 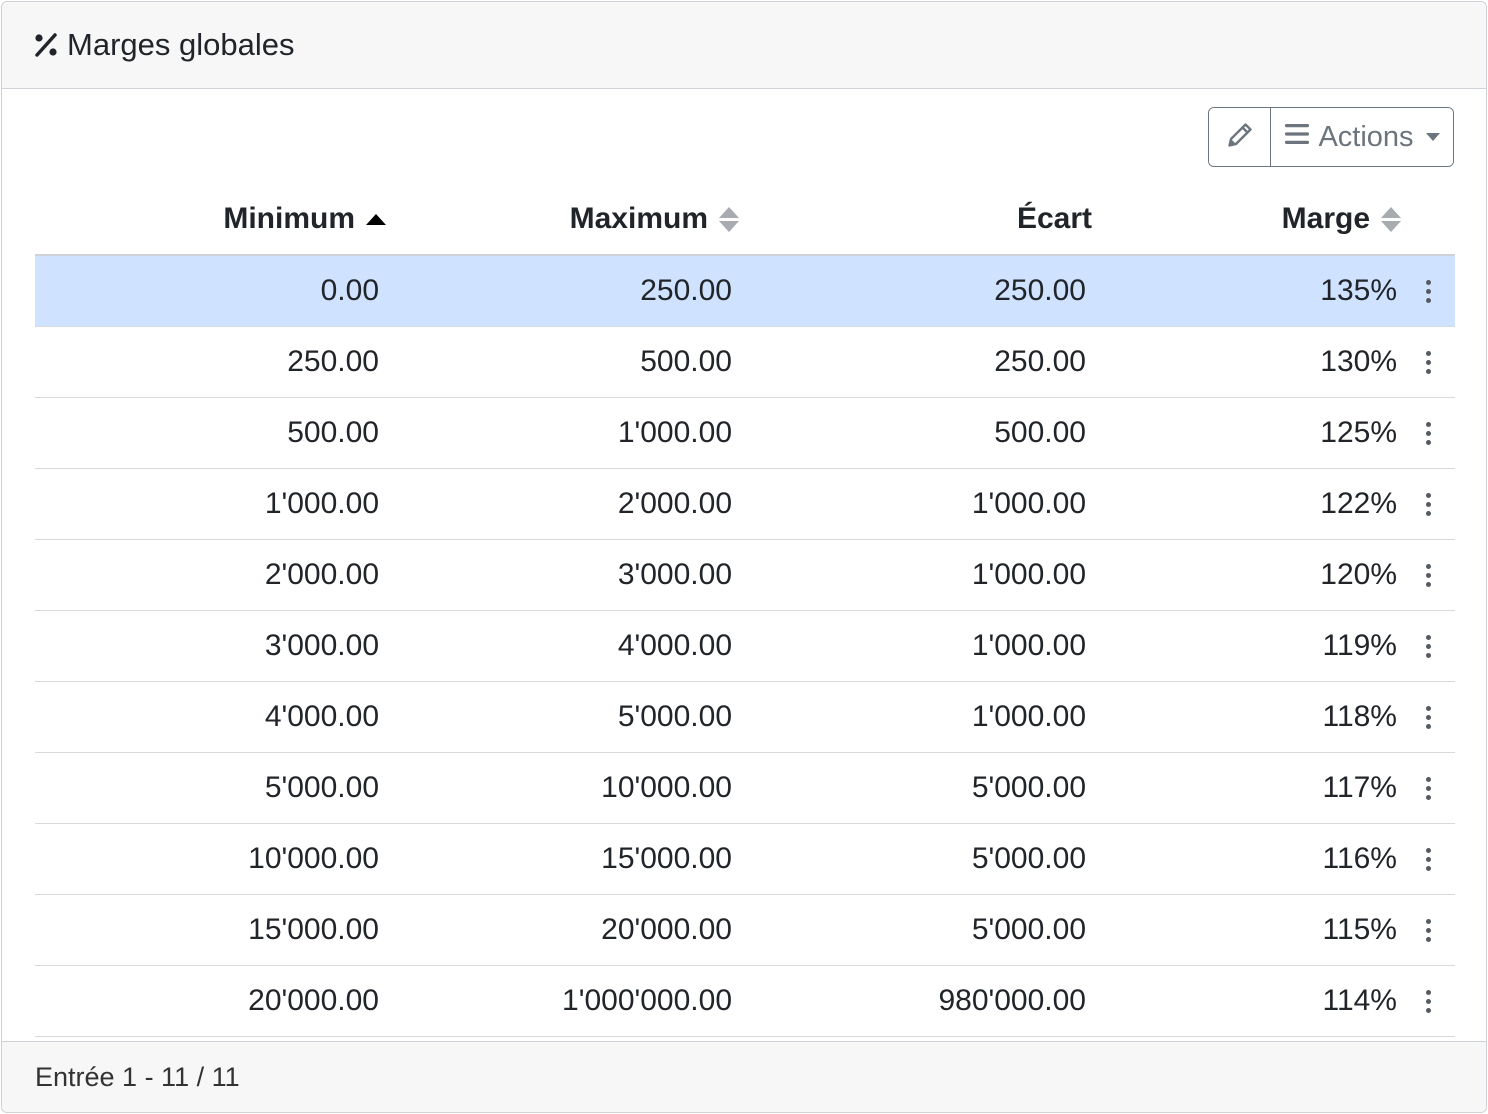 What do you see at coordinates (313, 929) in the screenshot?
I see `cell-minimum-value: 15'000.00` at bounding box center [313, 929].